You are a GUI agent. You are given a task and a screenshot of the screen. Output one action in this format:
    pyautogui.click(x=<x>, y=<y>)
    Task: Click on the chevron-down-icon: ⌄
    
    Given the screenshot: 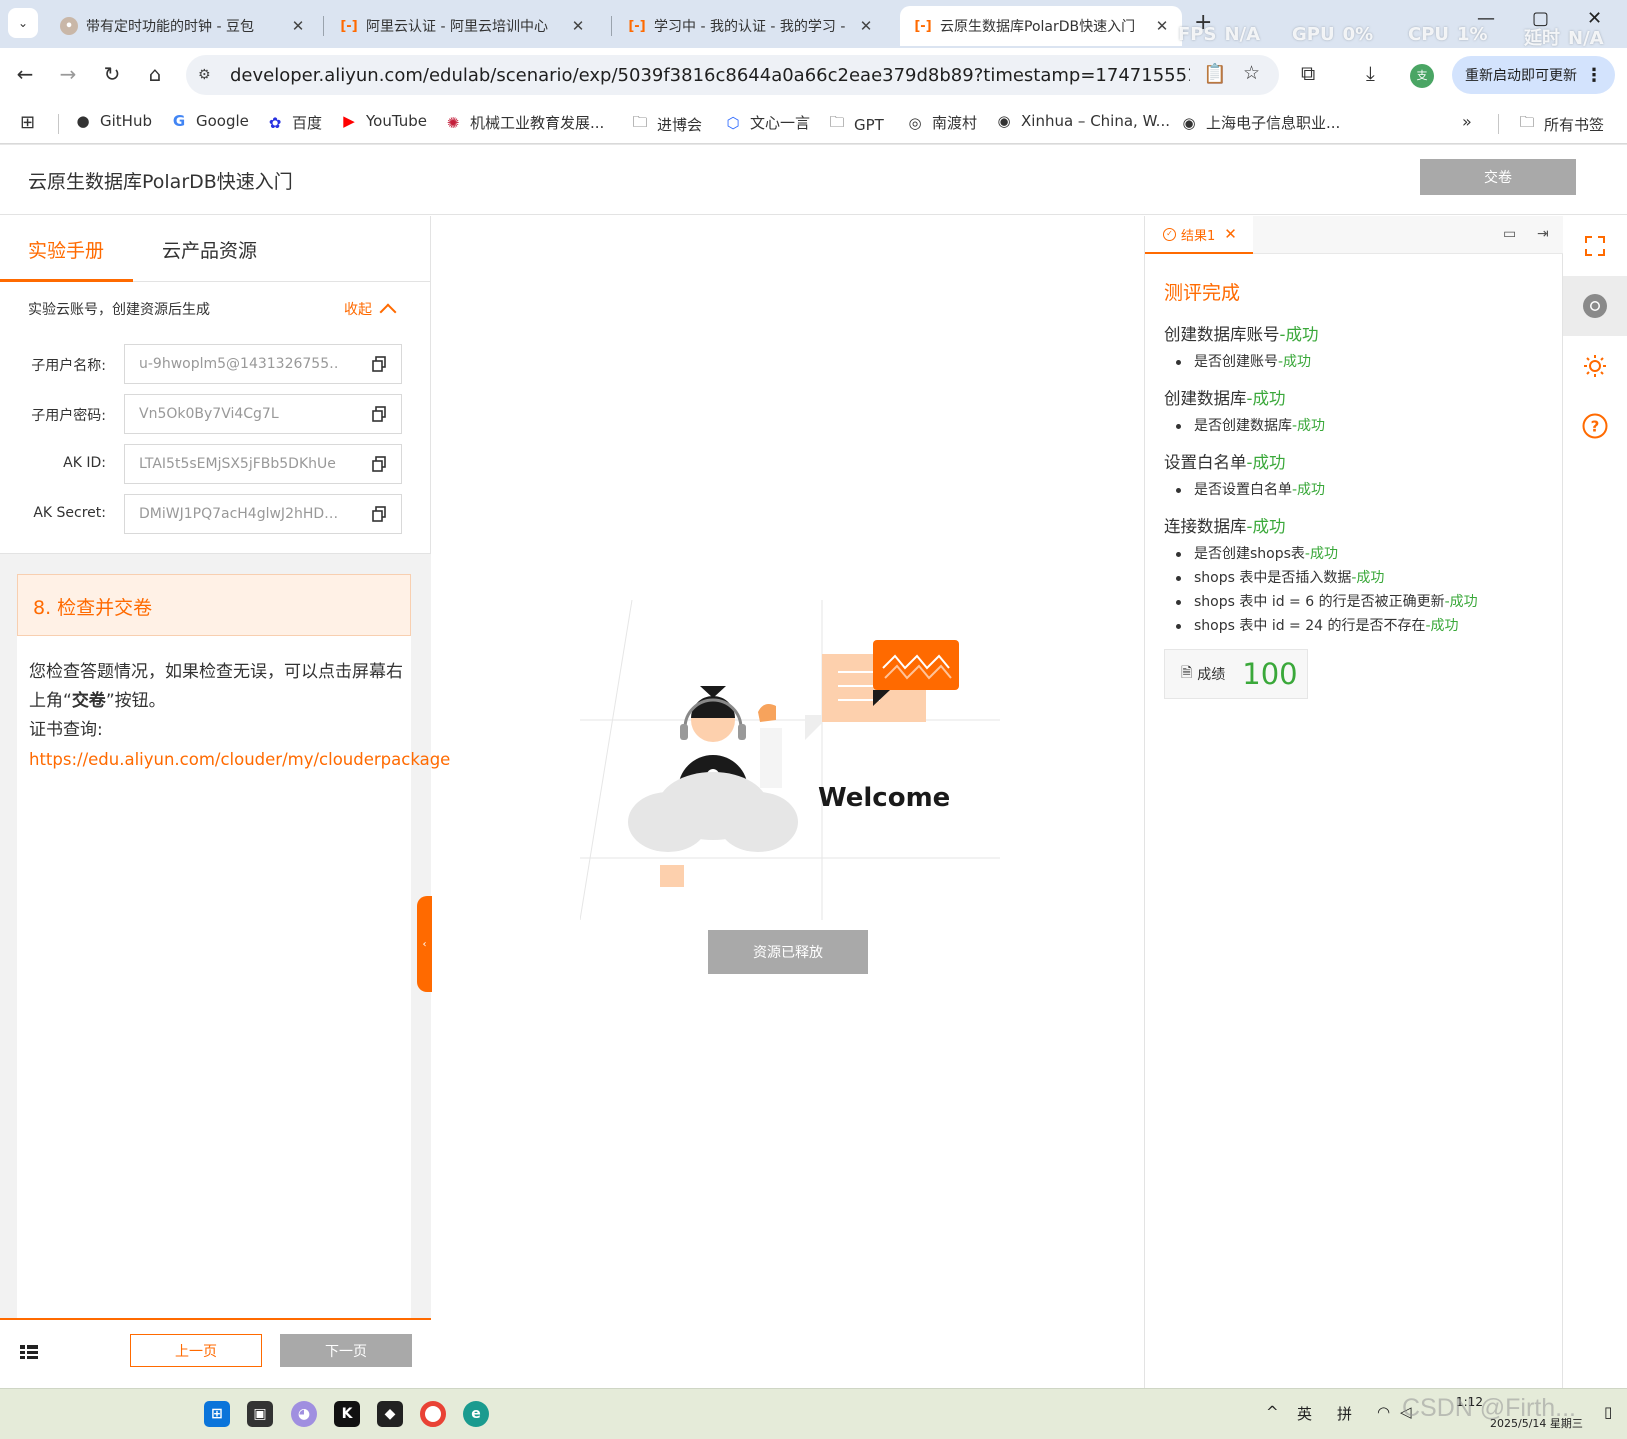 What is the action you would take?
    pyautogui.click(x=23, y=23)
    